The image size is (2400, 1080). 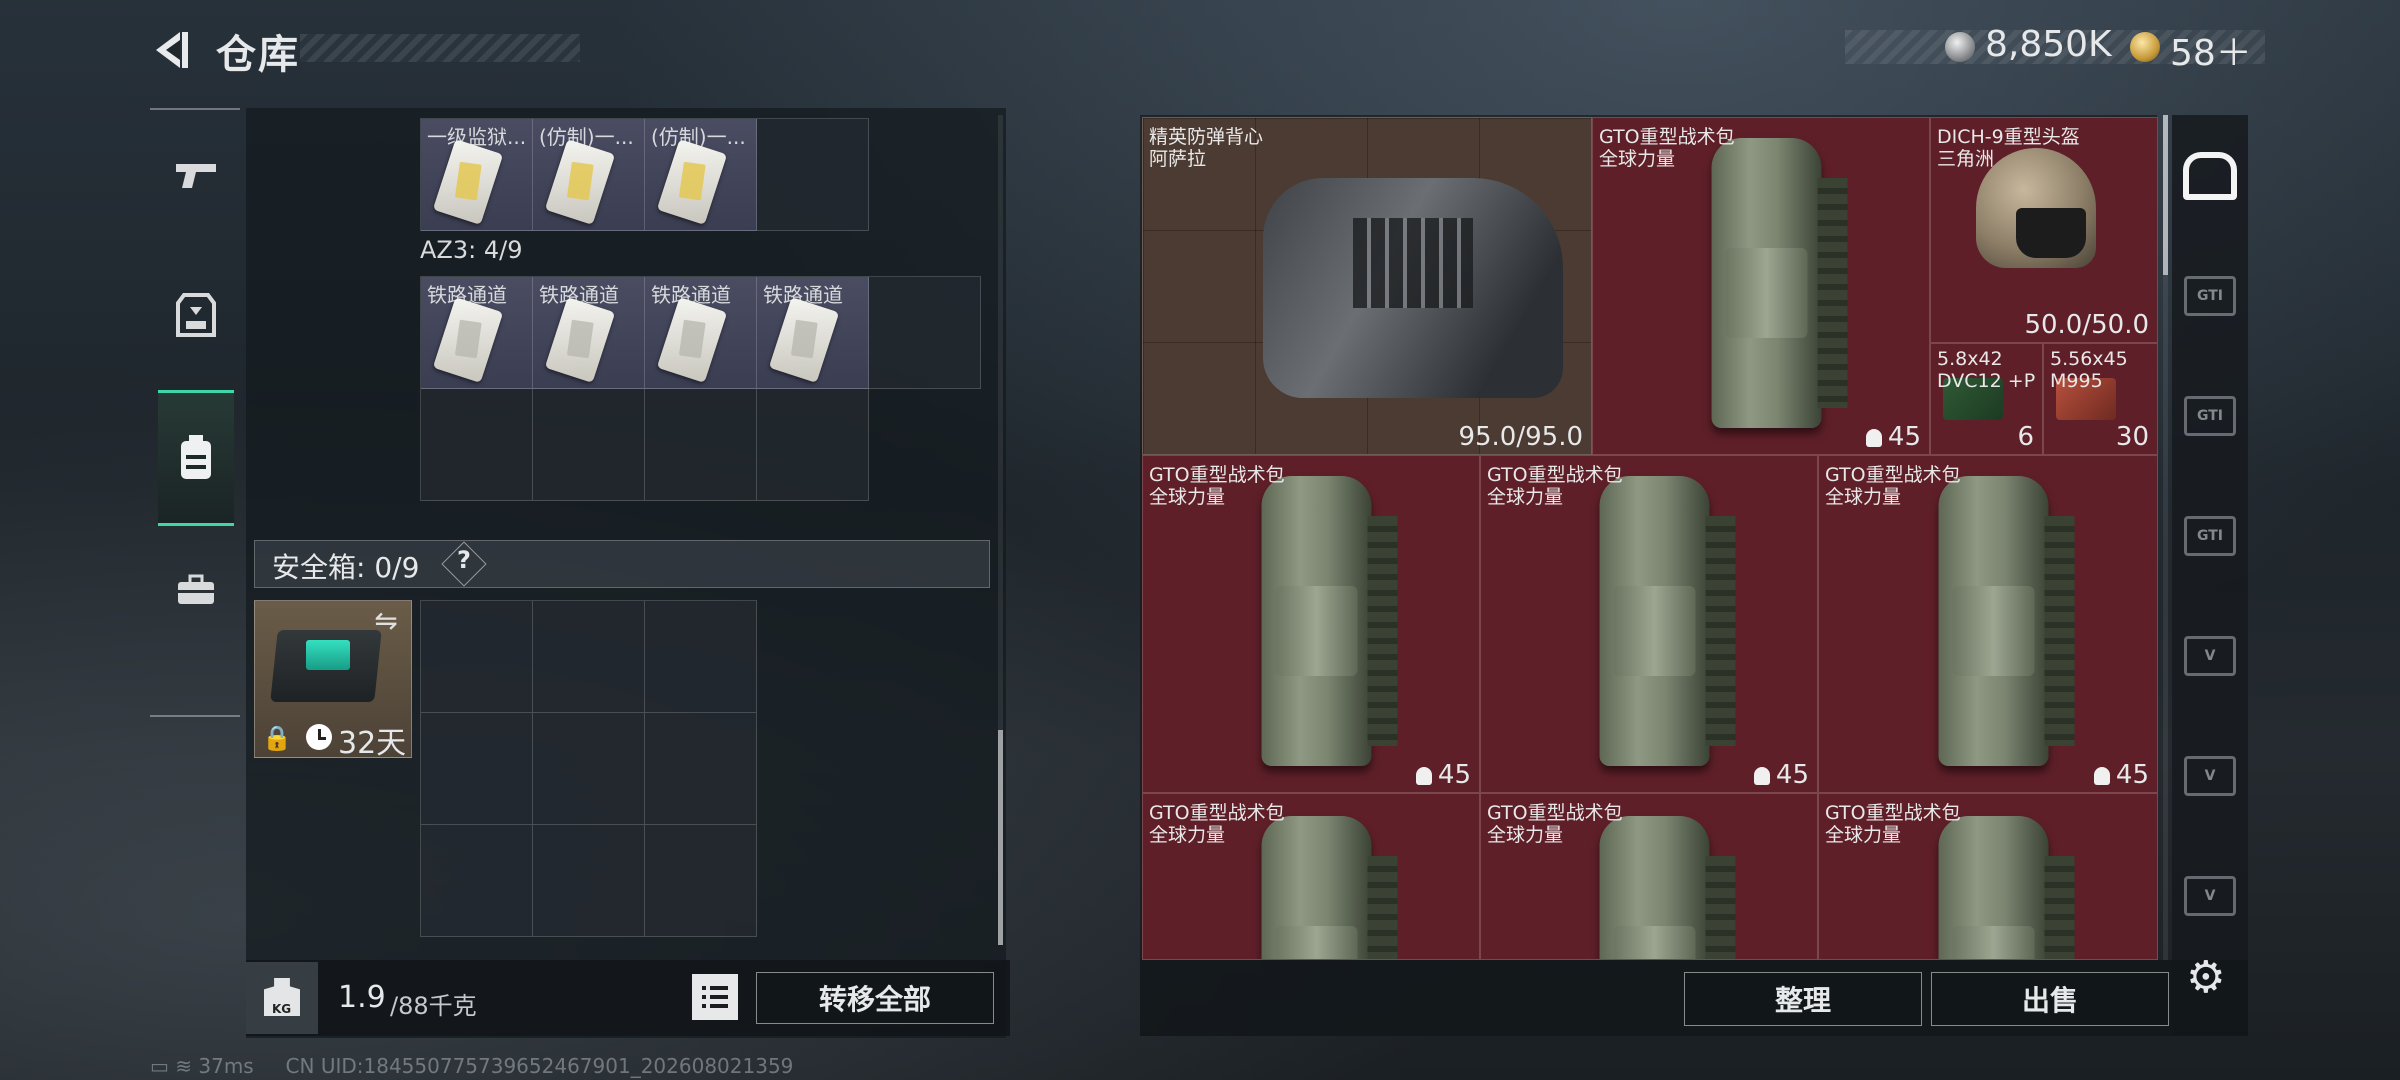 What do you see at coordinates (1966, 159) in the screenshot?
I see `item-brand: 三角洲` at bounding box center [1966, 159].